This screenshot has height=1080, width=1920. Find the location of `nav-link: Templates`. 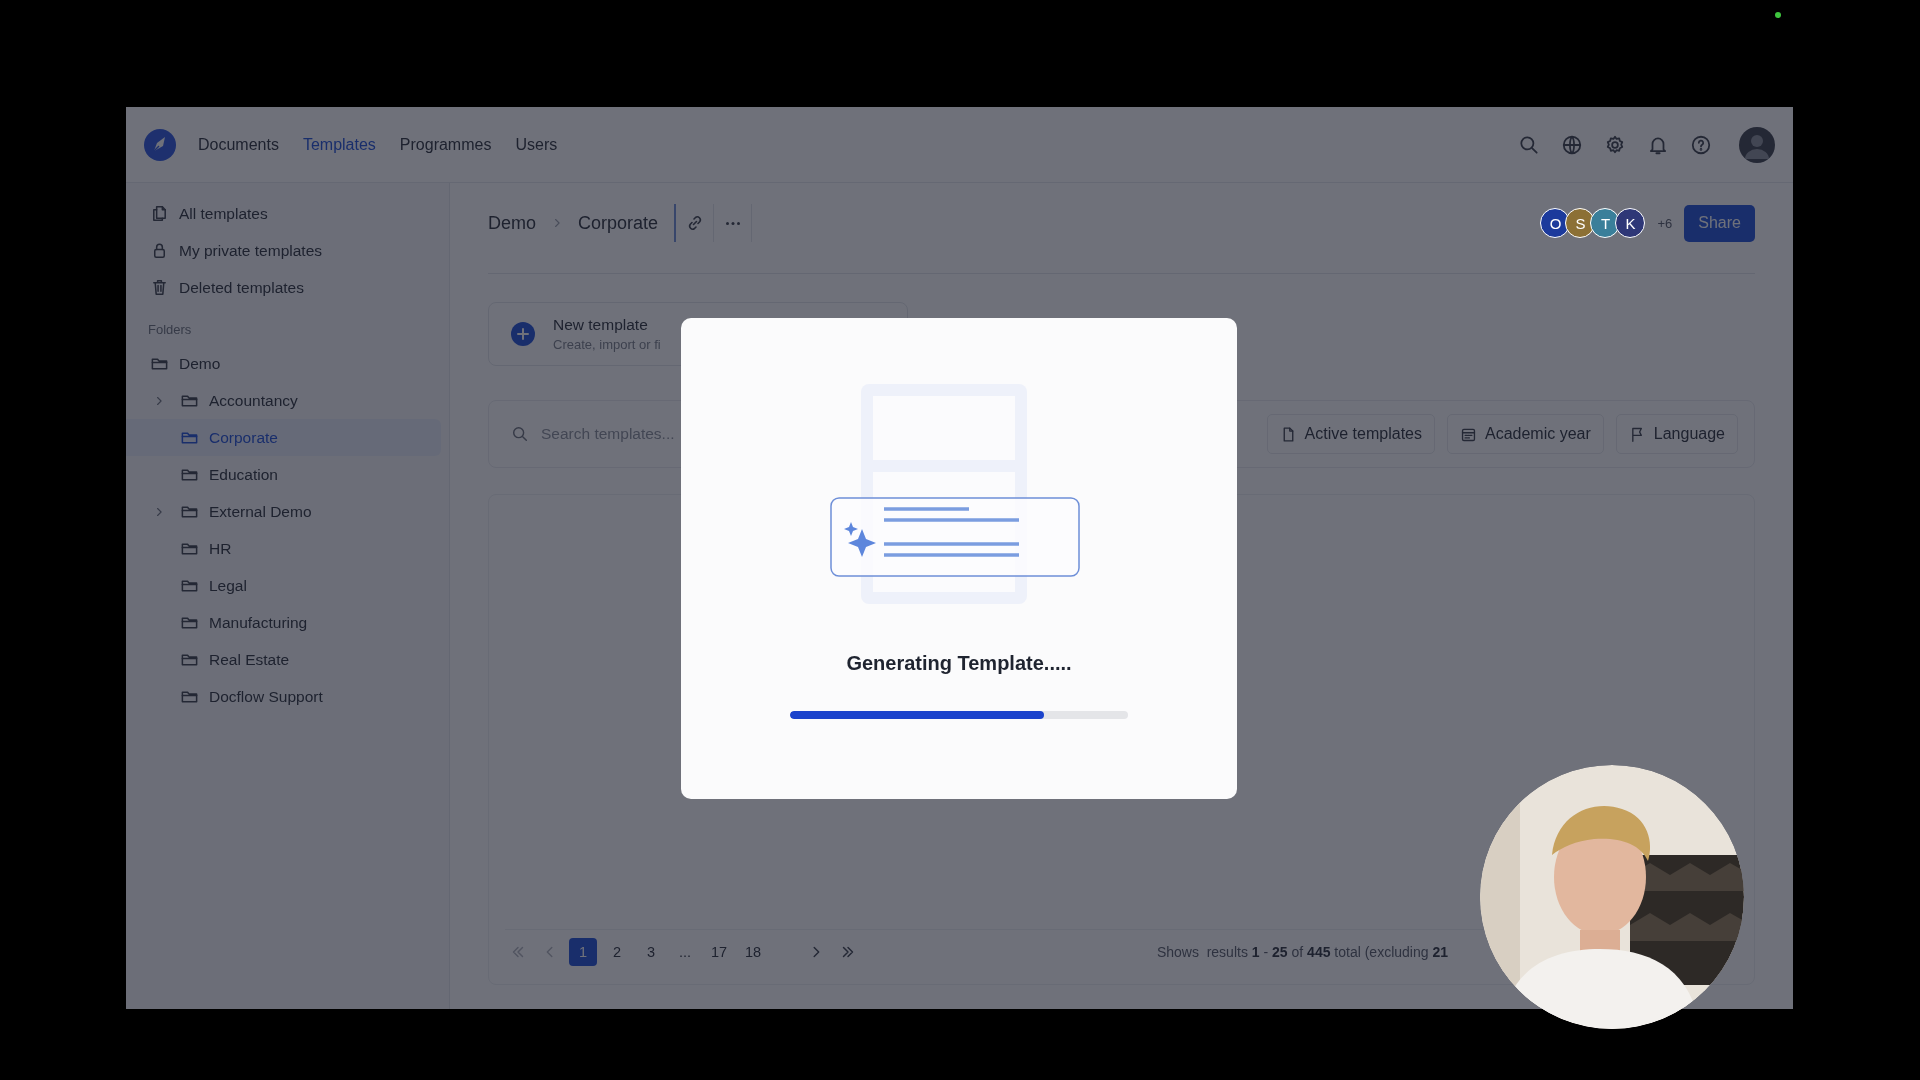

nav-link: Templates is located at coordinates (339, 144).